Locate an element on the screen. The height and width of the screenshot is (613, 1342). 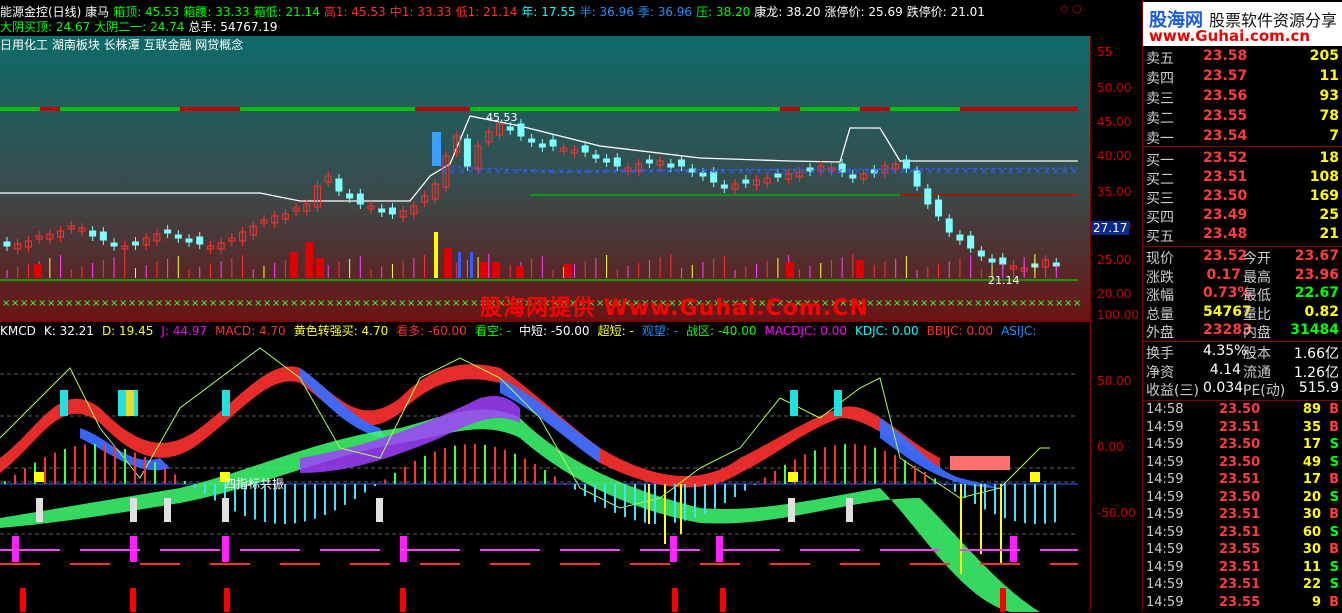
lower-indicator-value: 战区: -40.00 is located at coordinates (721, 331).